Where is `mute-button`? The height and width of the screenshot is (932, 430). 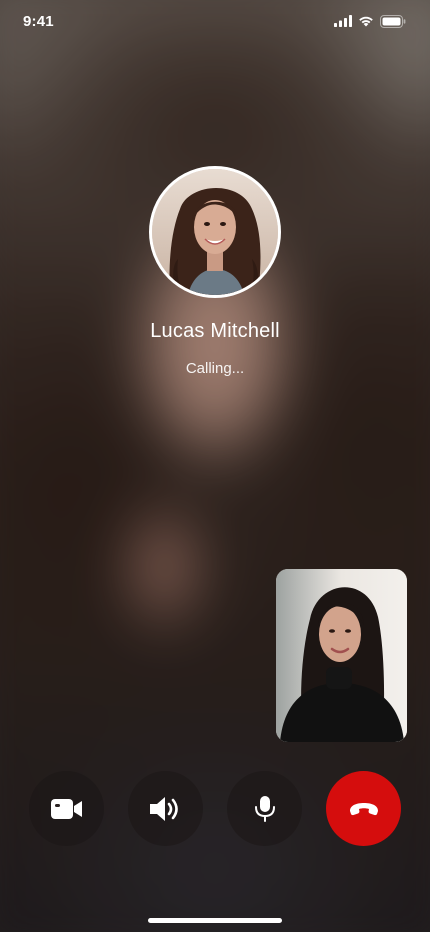 mute-button is located at coordinates (264, 808).